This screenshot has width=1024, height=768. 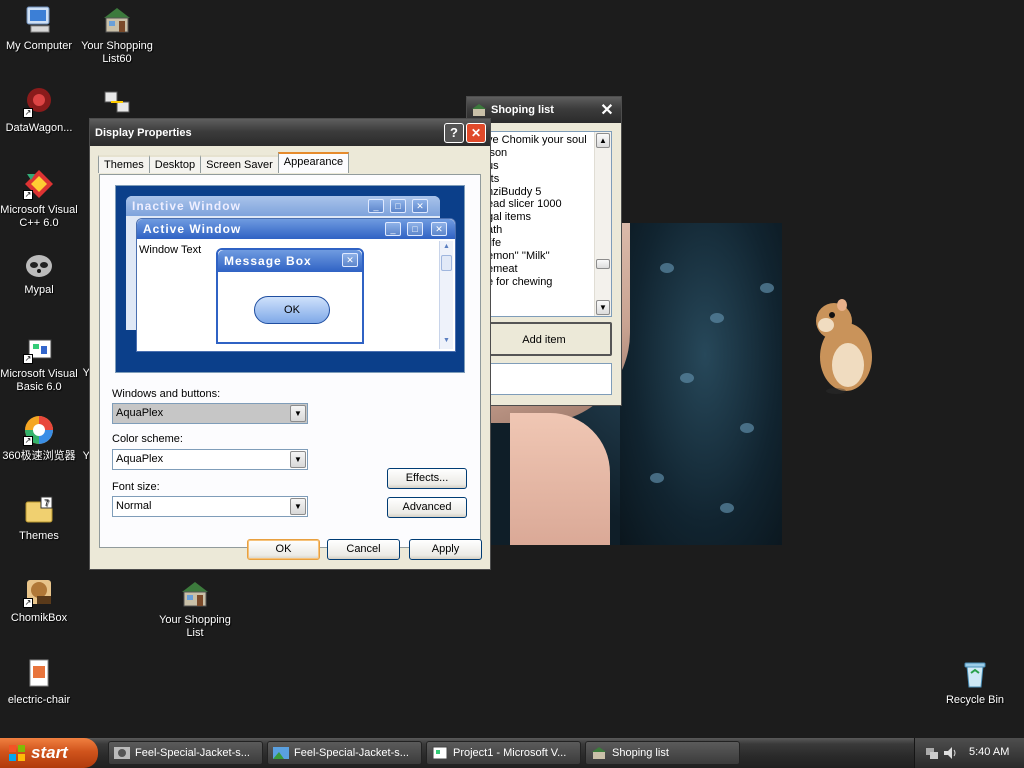 What do you see at coordinates (290, 261) in the screenshot?
I see `message-box-title: Message Box` at bounding box center [290, 261].